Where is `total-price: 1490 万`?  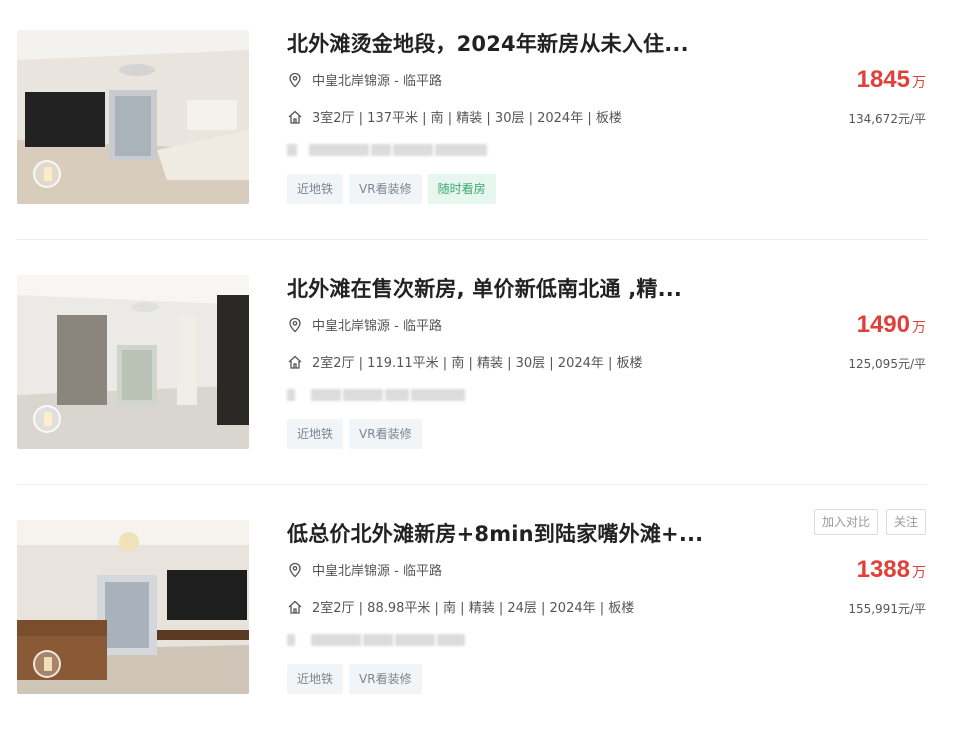 total-price: 1490 万 is located at coordinates (891, 325).